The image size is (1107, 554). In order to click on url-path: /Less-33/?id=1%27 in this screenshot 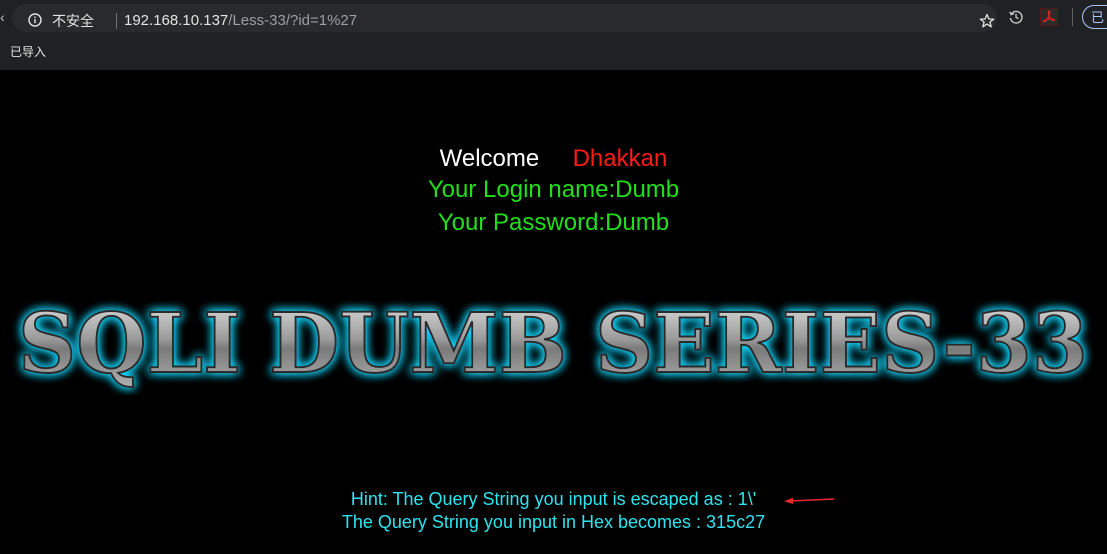, I will do `click(293, 20)`.